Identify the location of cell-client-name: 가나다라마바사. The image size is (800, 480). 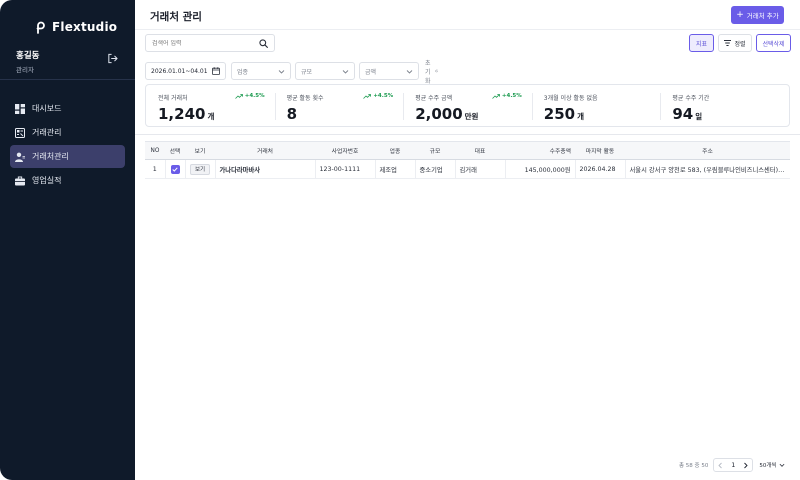
(265, 169).